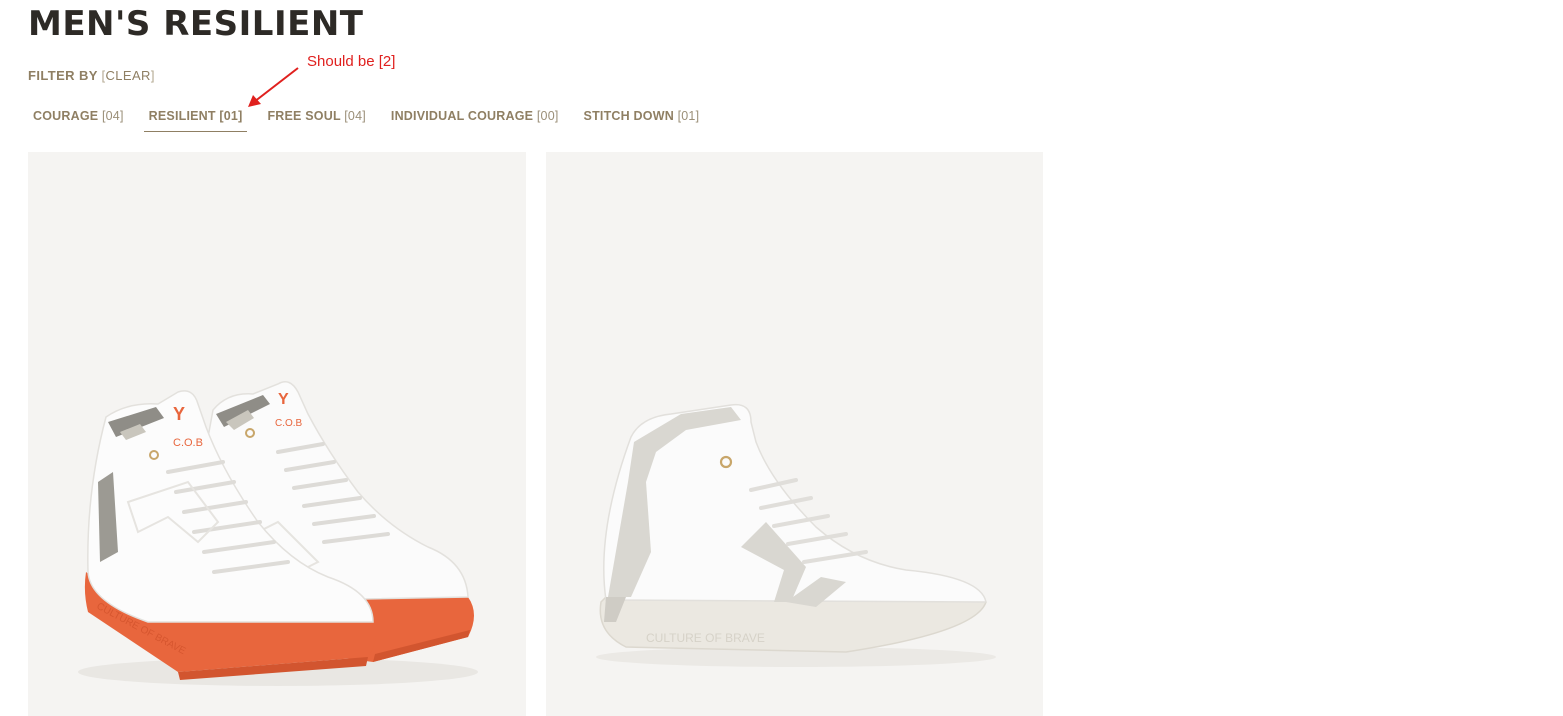 Image resolution: width=1563 pixels, height=716 pixels. I want to click on tab-resilient: RESILIENT [01], so click(195, 118).